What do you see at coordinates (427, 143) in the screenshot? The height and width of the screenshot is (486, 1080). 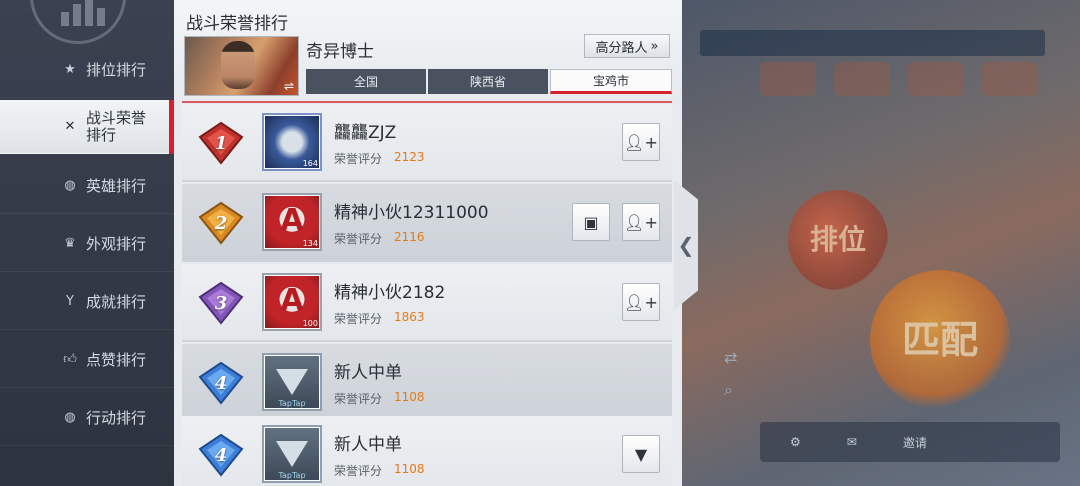 I see `ranking-row: 1 164 龘龘ZJZ 荣誉评分 2123 👤︎+` at bounding box center [427, 143].